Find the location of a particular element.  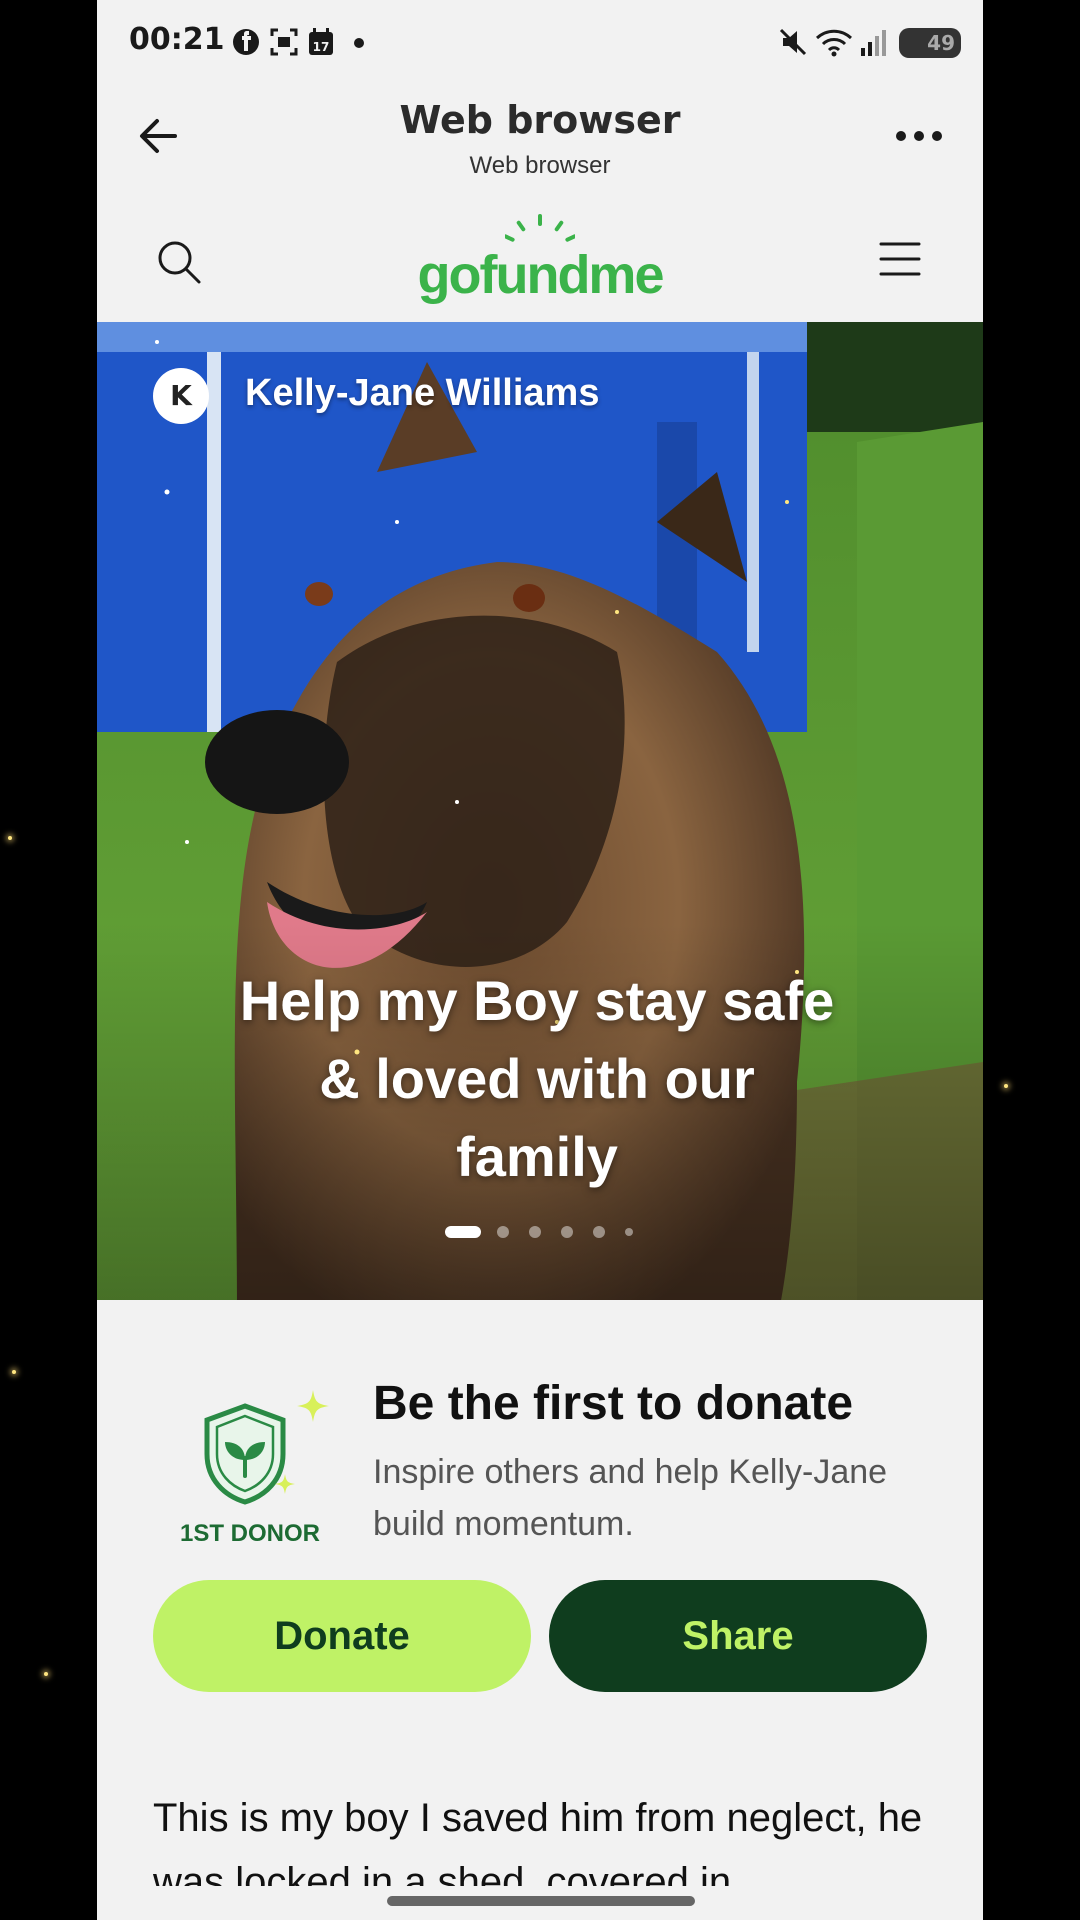

logo-text: gofundme is located at coordinates (541, 275).